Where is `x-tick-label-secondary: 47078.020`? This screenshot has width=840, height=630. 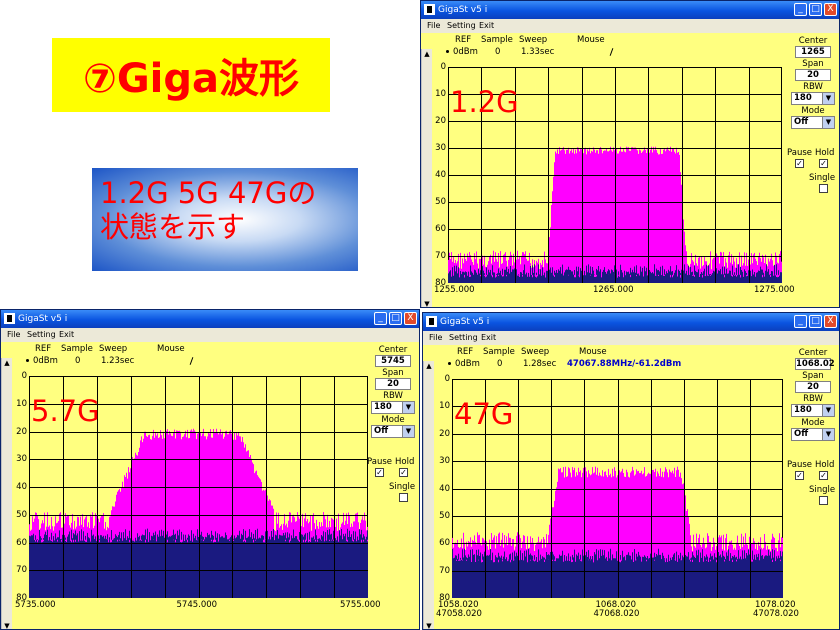
x-tick-label-secondary: 47078.020 is located at coordinates (776, 614).